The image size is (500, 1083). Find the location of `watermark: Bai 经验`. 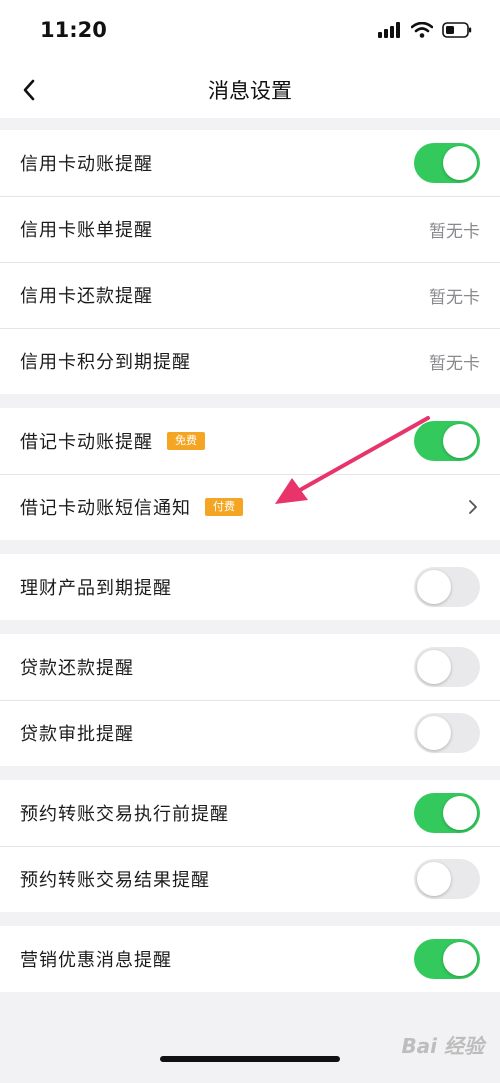

watermark: Bai 经验 is located at coordinates (442, 1046).